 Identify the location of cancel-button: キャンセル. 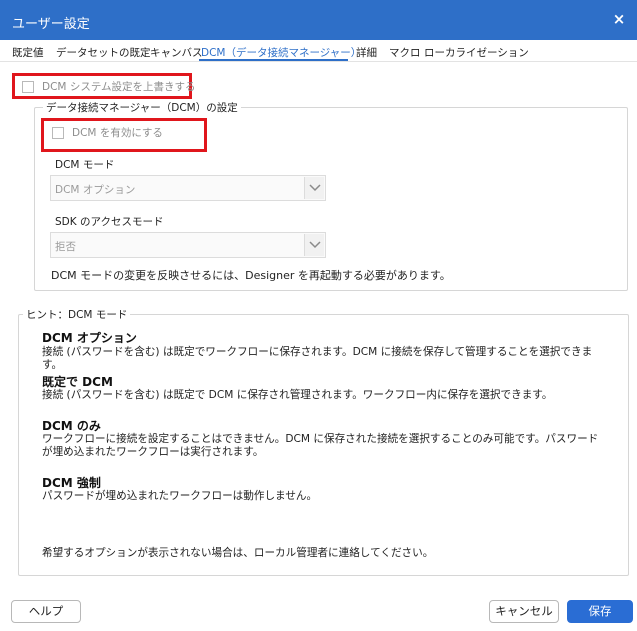
(524, 611).